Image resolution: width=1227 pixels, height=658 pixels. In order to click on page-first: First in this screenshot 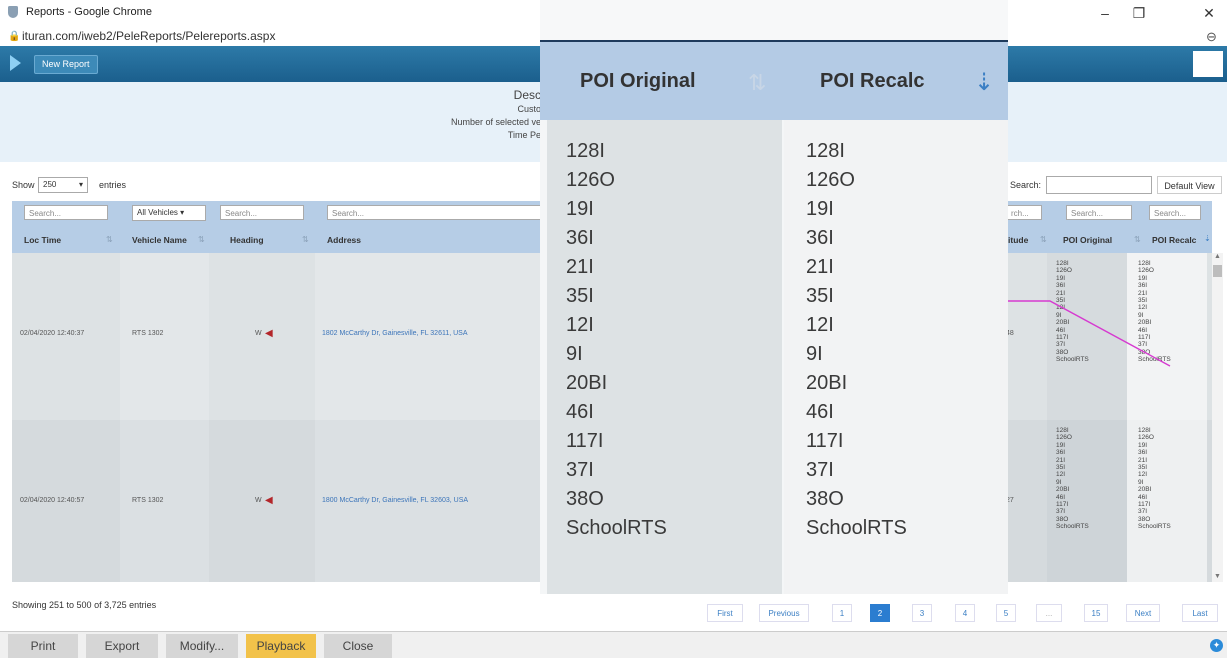, I will do `click(725, 613)`.